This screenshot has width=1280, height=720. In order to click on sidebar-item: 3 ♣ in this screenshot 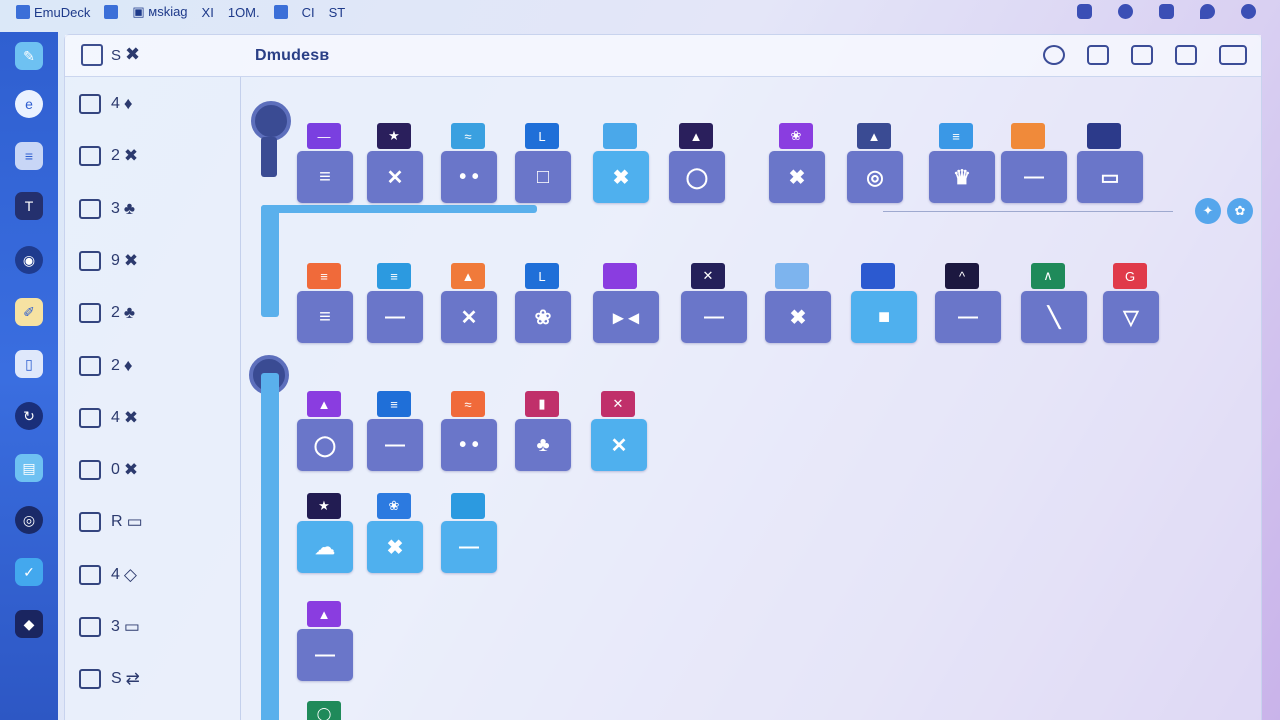, I will do `click(107, 209)`.